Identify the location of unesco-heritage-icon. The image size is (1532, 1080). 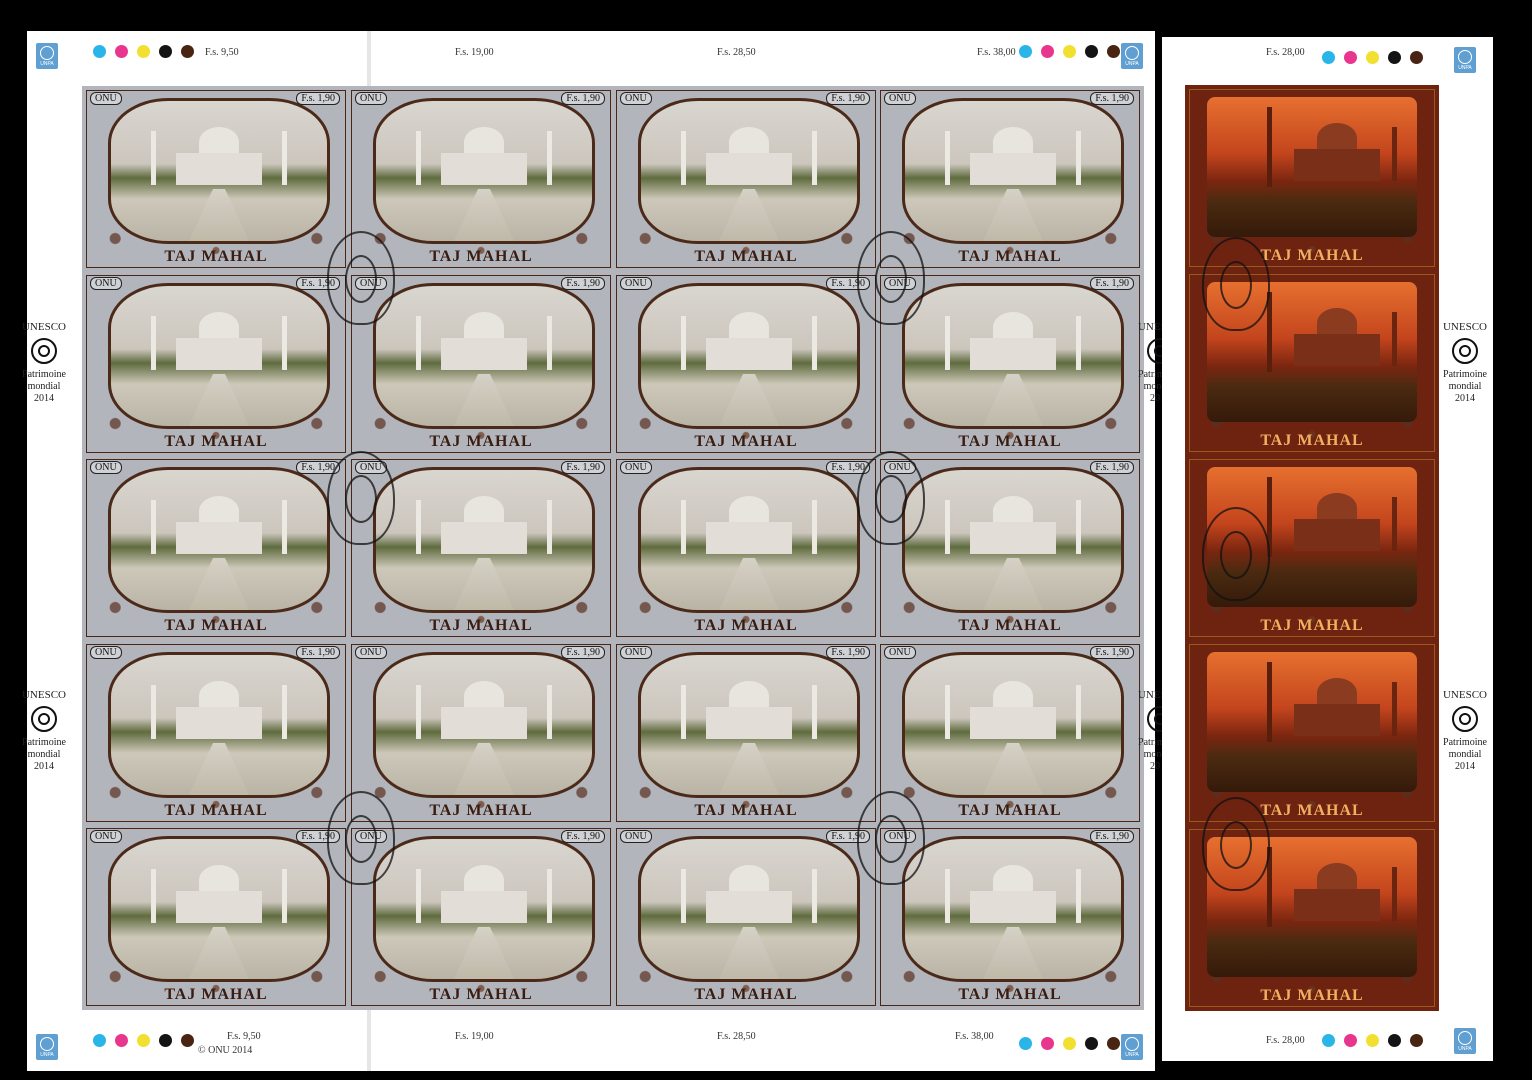
(44, 719).